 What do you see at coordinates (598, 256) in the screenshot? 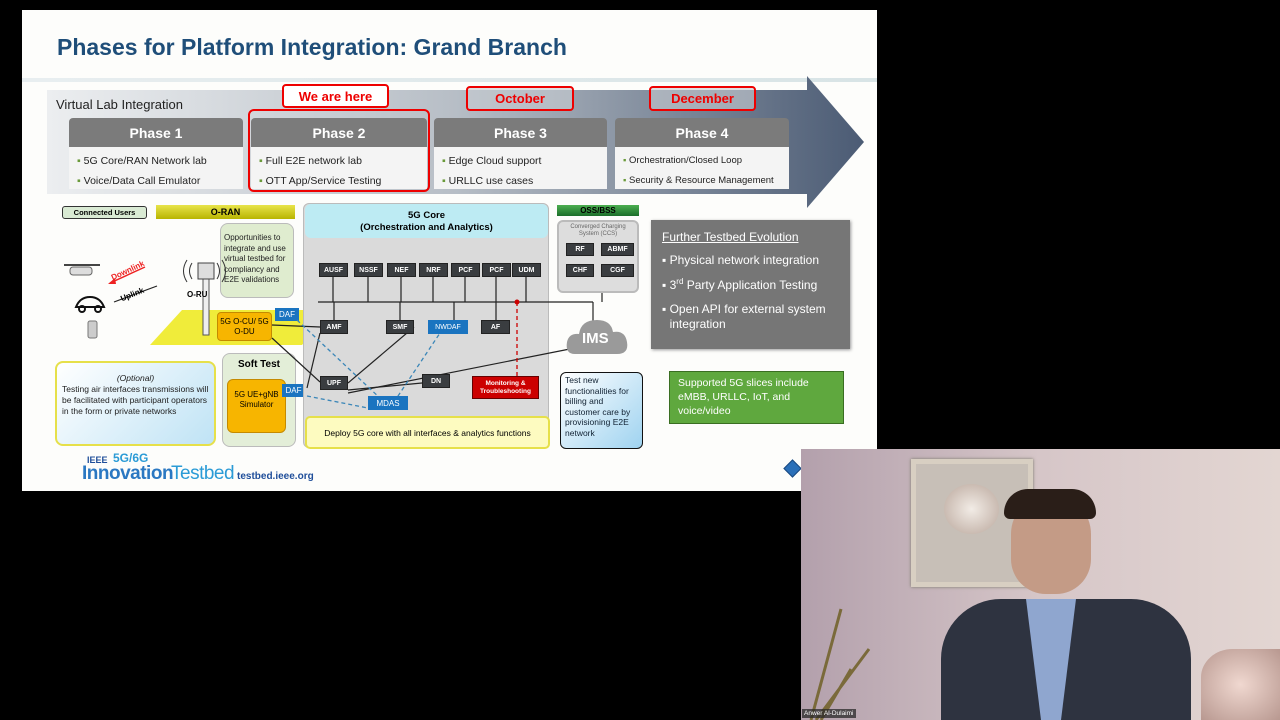
I see `ccs-box: Converged Charging System (CCS)` at bounding box center [598, 256].